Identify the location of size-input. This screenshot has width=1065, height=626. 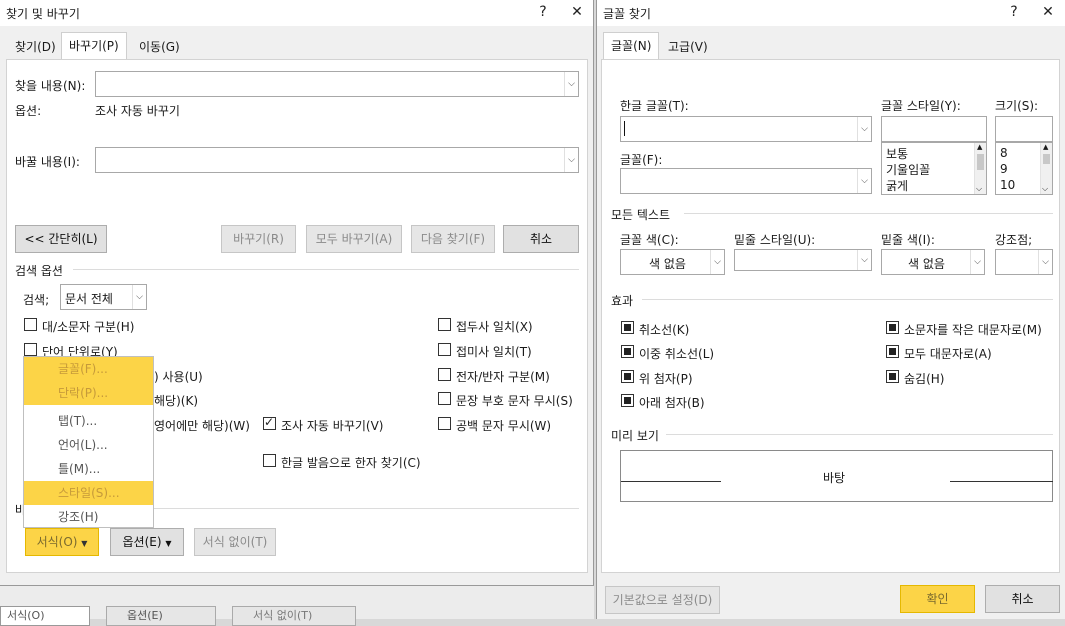
(1024, 129).